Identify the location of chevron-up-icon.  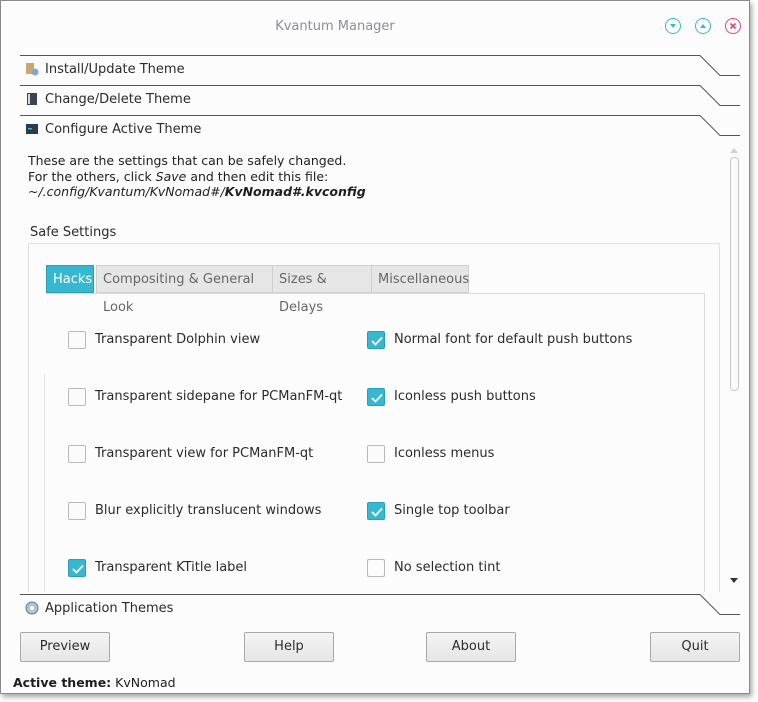
(703, 26).